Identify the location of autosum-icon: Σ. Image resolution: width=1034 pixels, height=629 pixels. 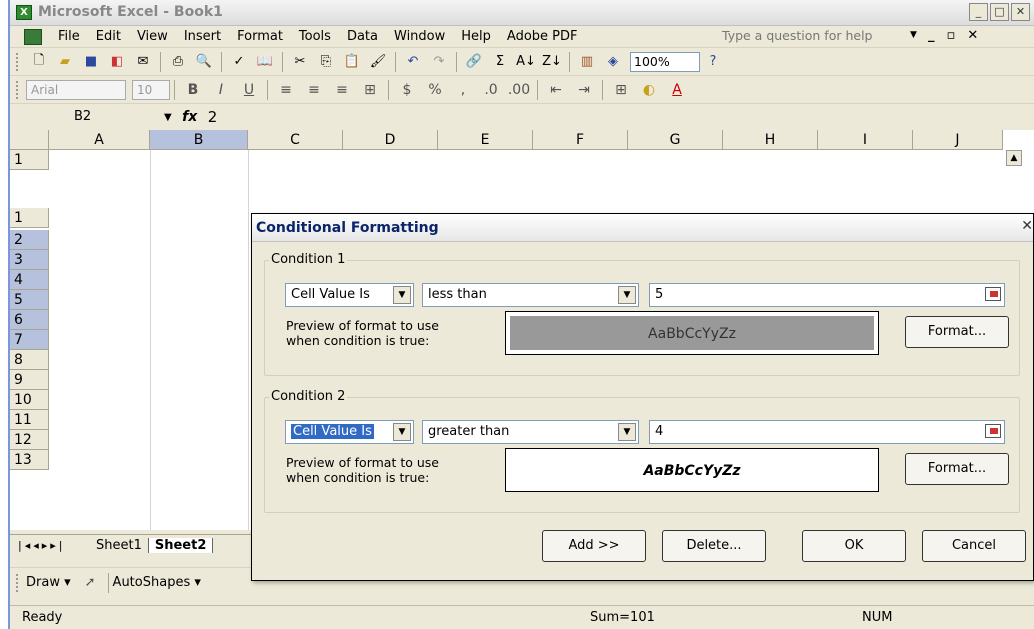
(500, 62).